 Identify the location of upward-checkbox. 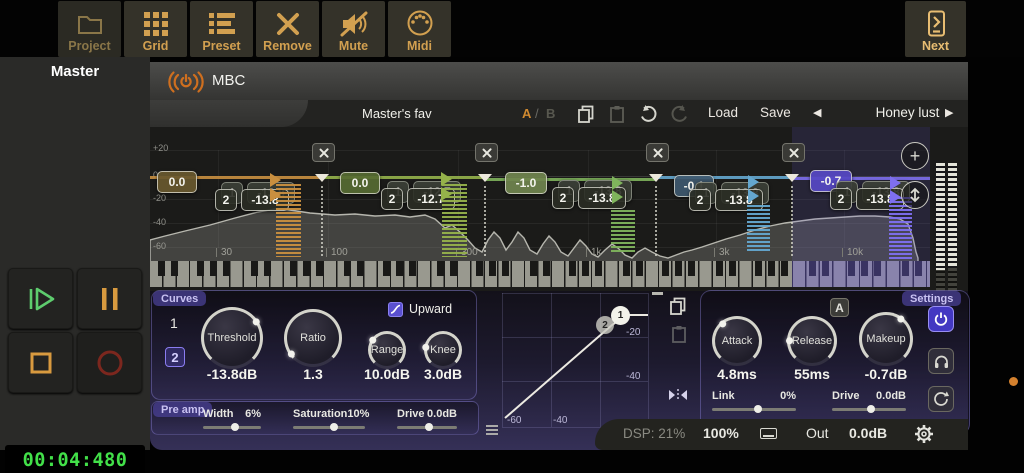
(395, 309).